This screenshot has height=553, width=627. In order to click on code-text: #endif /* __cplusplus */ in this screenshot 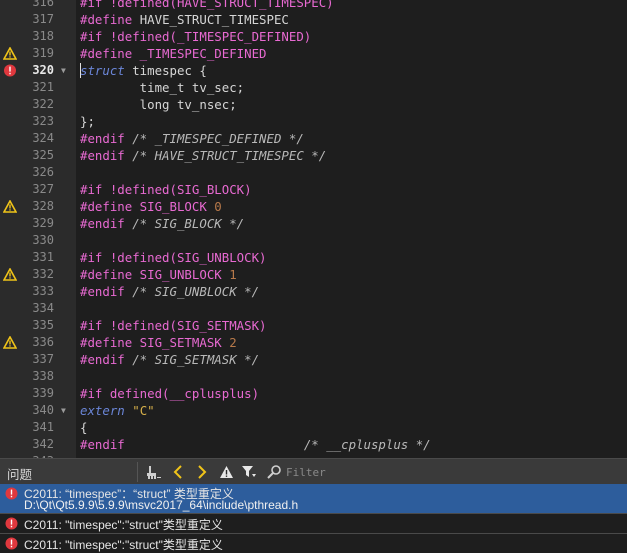, I will do `click(255, 444)`.